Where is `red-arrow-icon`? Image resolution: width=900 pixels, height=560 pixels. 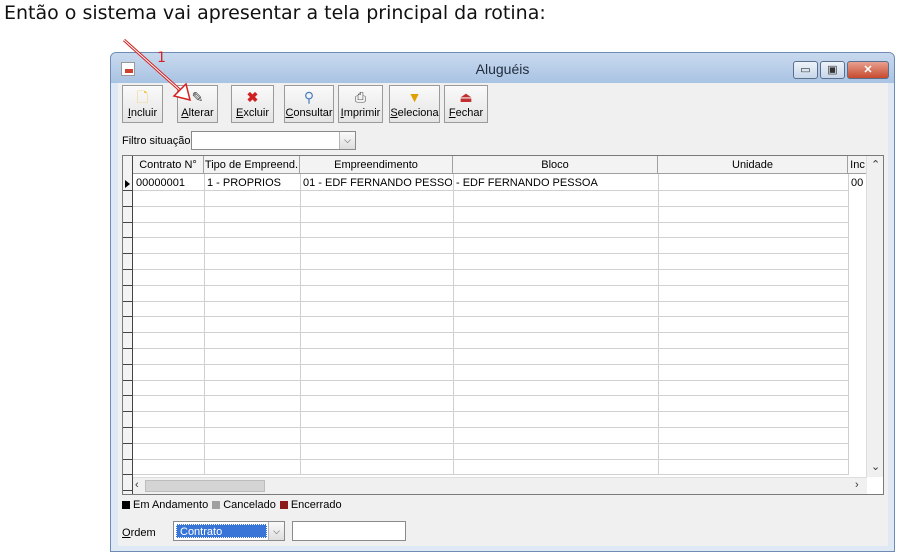 red-arrow-icon is located at coordinates (157, 70).